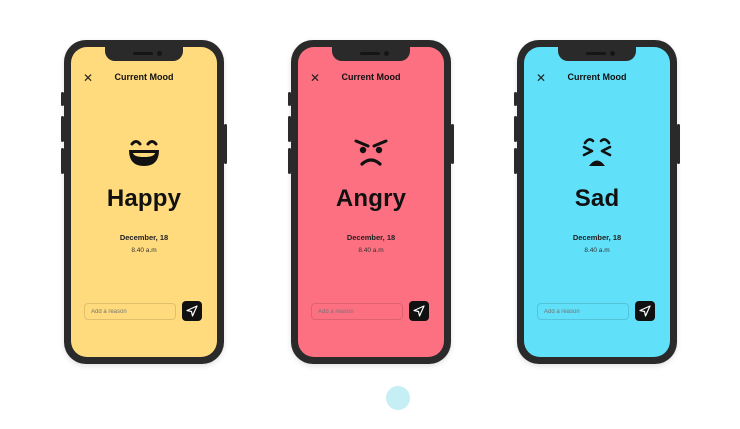 This screenshot has height=429, width=740. What do you see at coordinates (144, 153) in the screenshot?
I see `grinning-face-icon` at bounding box center [144, 153].